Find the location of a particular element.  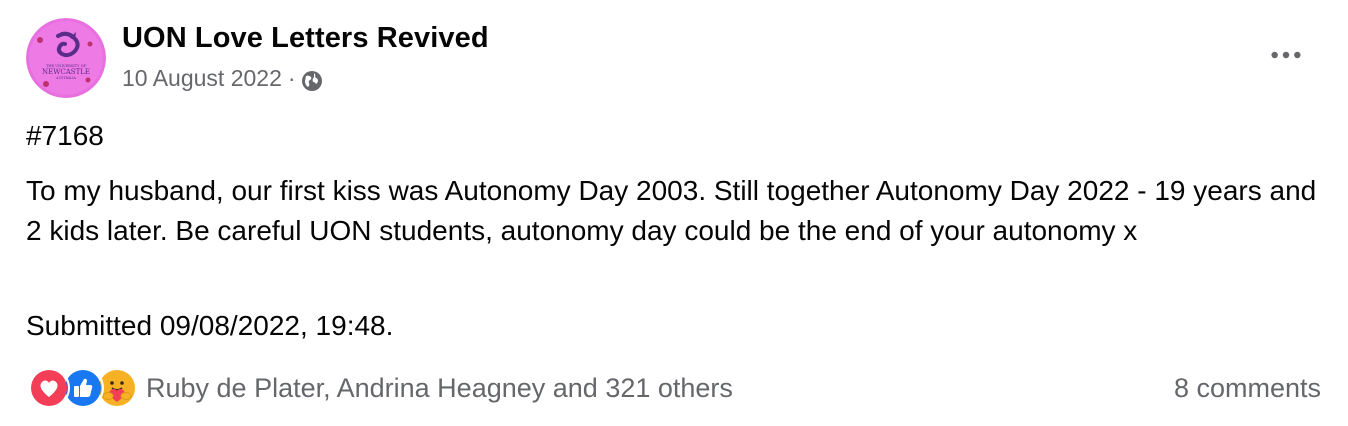

globe-icon is located at coordinates (312, 81).